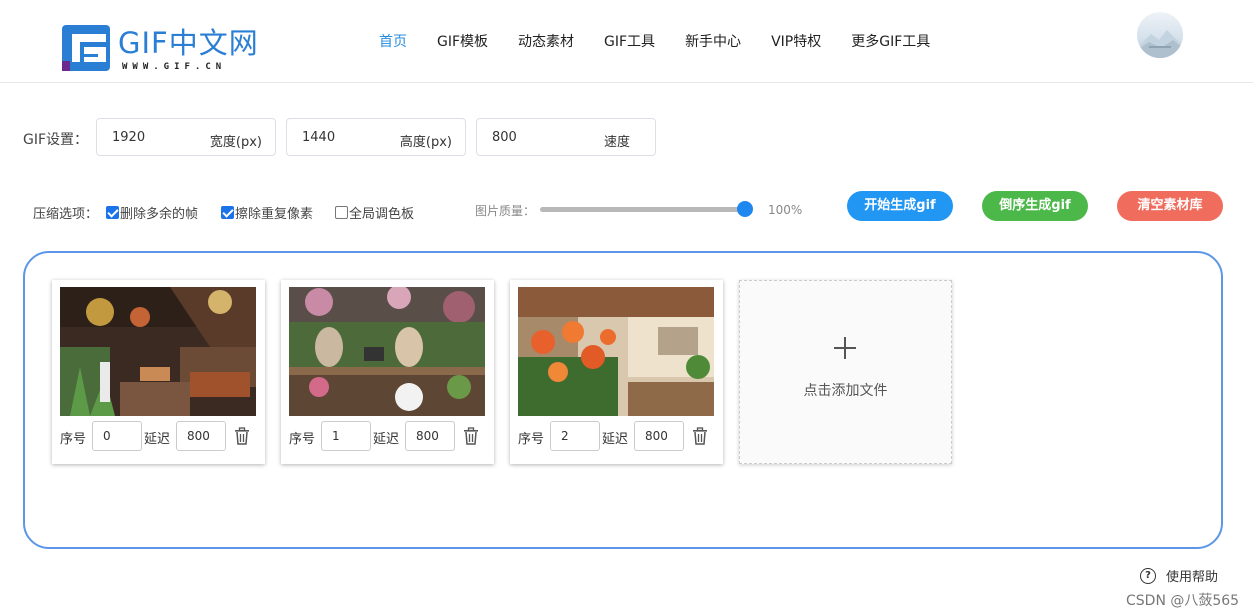 The image size is (1253, 616). I want to click on frame-controls: 序号 1 延迟 800, so click(389, 436).